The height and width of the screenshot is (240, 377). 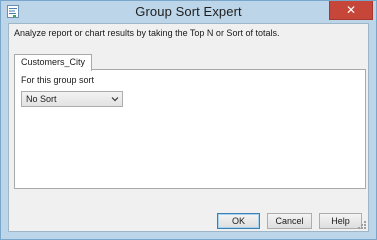 What do you see at coordinates (115, 99) in the screenshot?
I see `chevron-down-icon` at bounding box center [115, 99].